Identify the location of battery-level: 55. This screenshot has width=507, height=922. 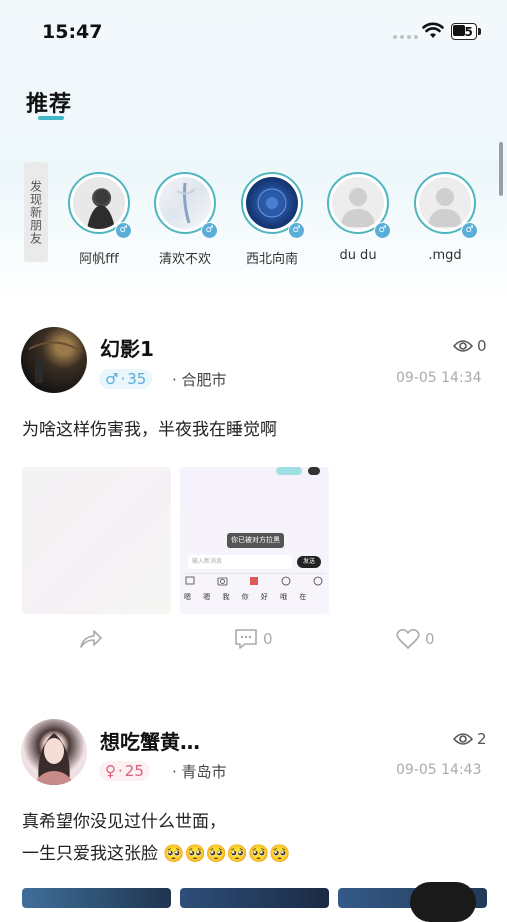
(464, 32).